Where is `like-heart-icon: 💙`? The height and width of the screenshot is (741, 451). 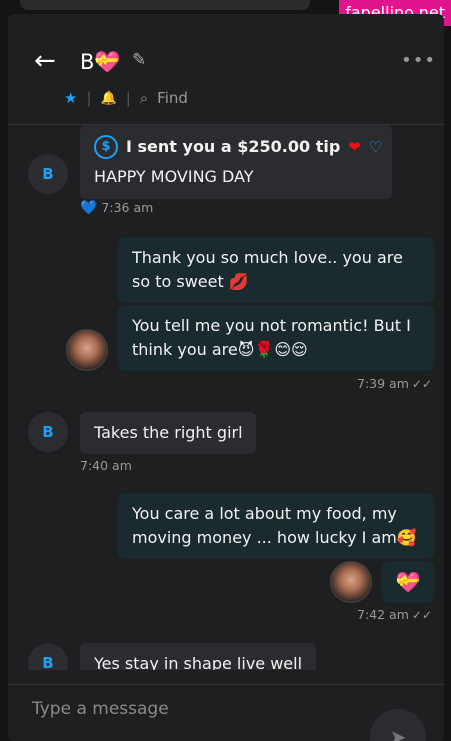
like-heart-icon: 💙 is located at coordinates (88, 208).